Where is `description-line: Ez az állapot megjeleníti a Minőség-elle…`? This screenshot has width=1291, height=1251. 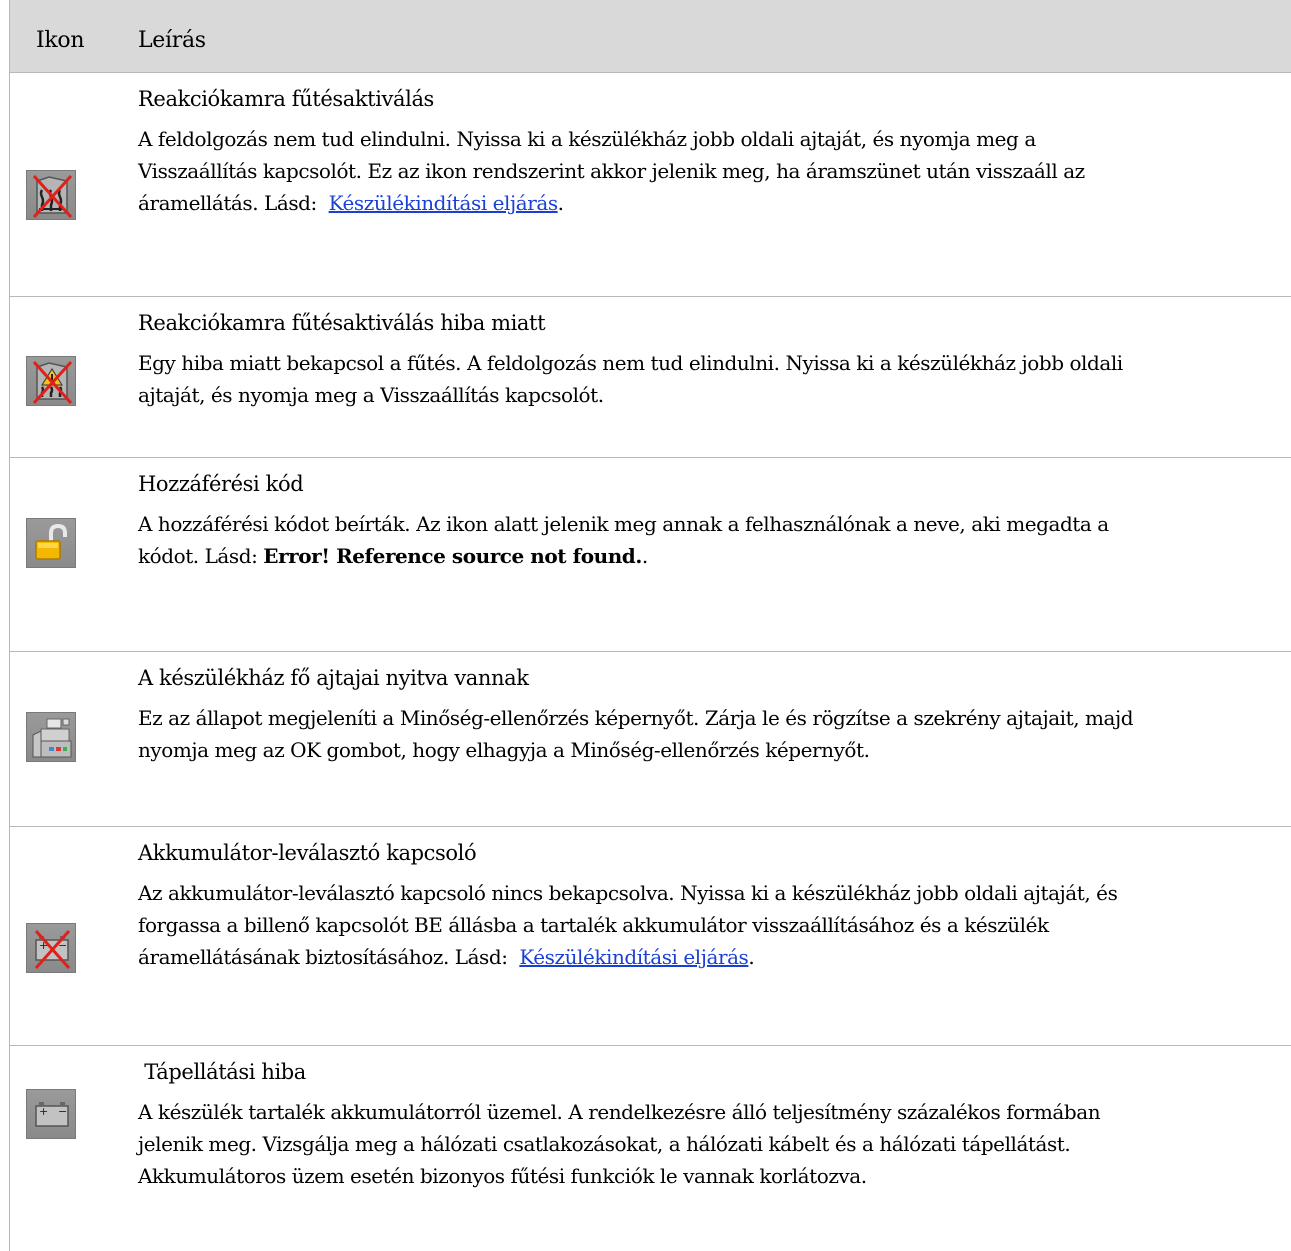 description-line: Ez az állapot megjeleníti a Minőség-elle… is located at coordinates (636, 718).